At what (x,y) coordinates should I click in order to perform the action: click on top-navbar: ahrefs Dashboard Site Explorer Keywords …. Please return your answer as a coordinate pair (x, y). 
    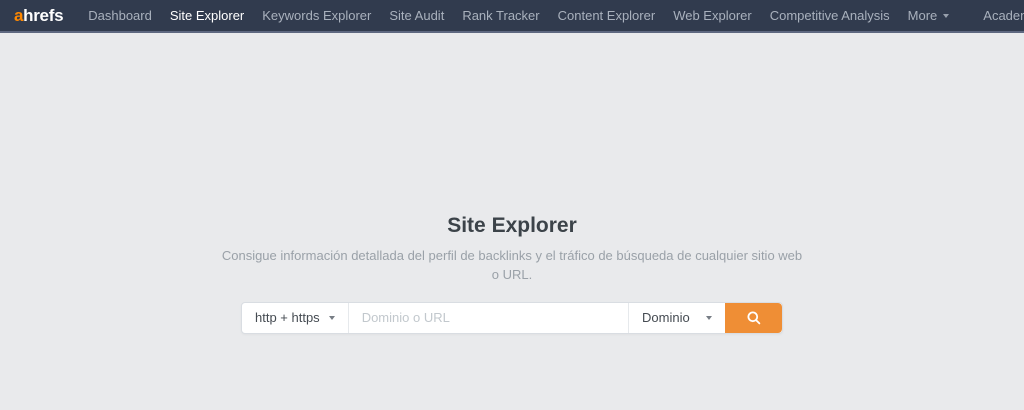
    Looking at the image, I should click on (512, 16).